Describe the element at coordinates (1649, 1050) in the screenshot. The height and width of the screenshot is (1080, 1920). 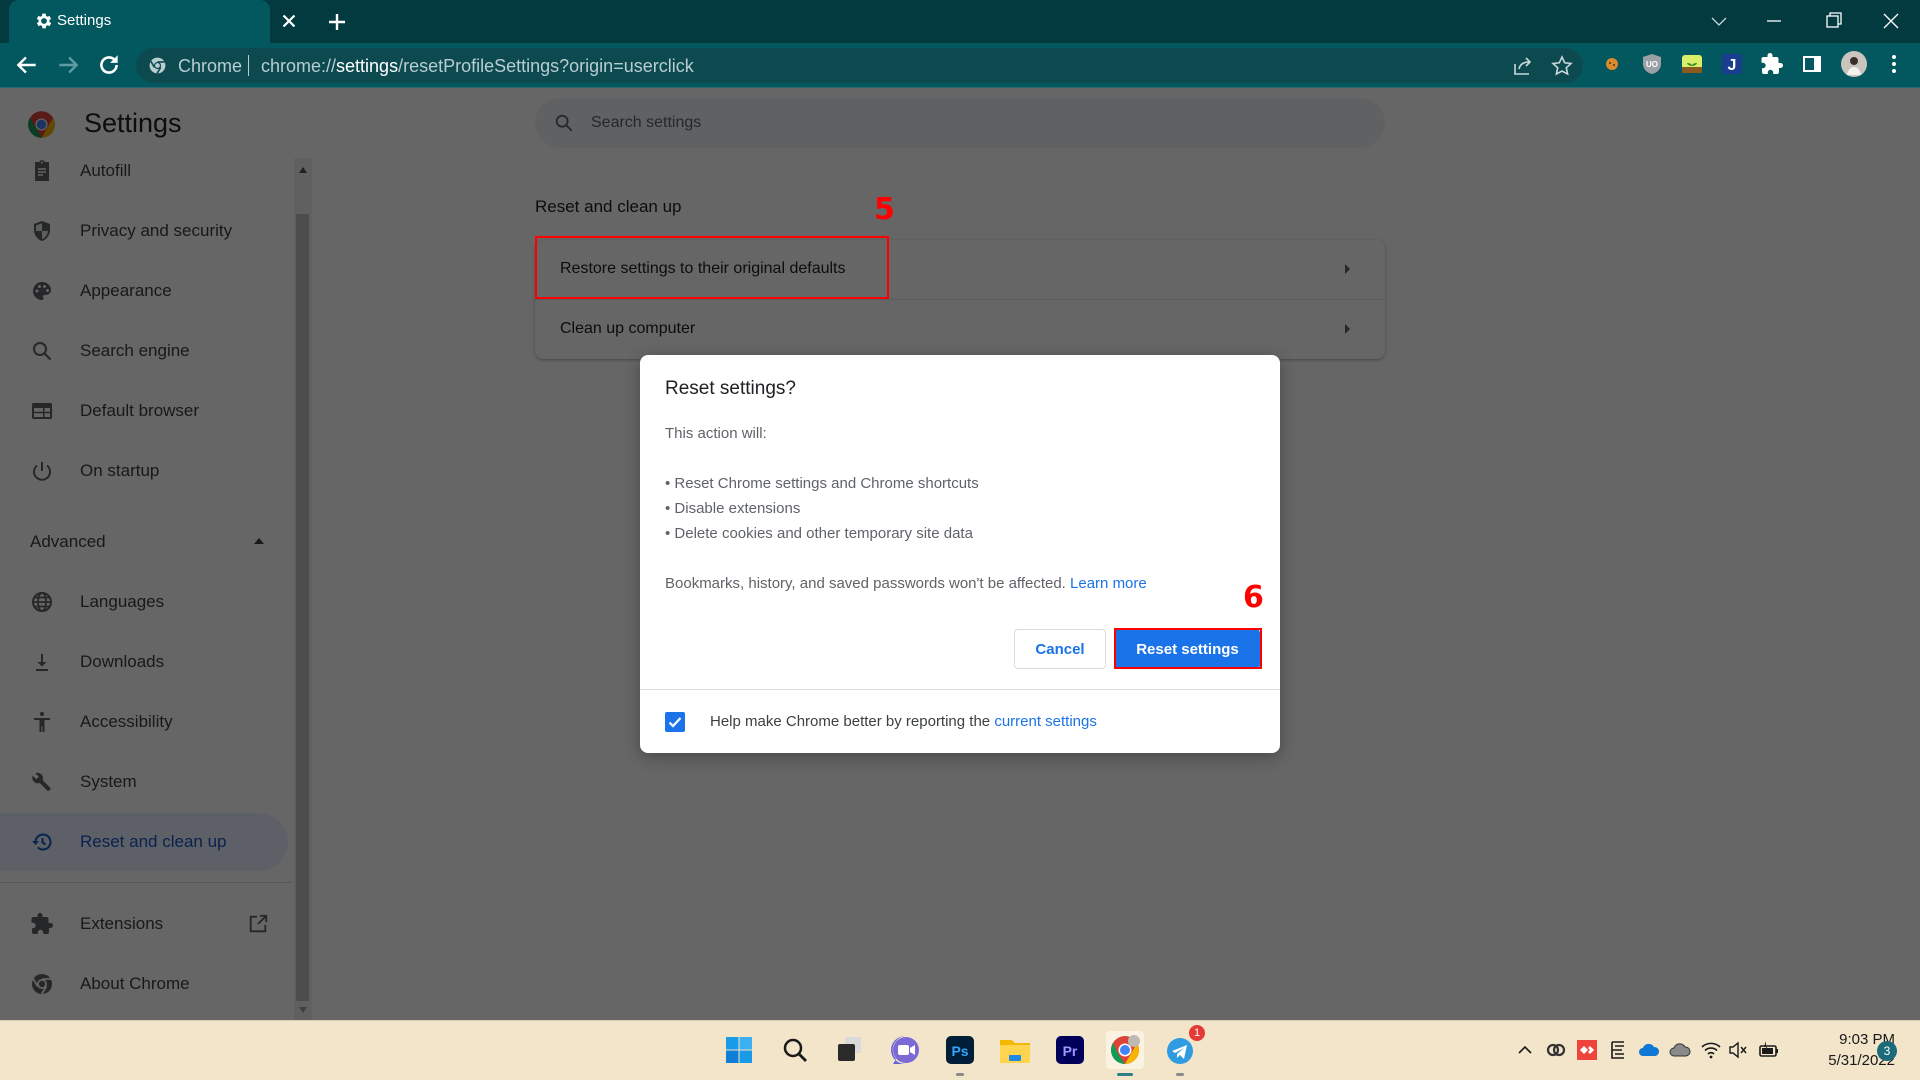
I see `onedrive-icon` at that location.